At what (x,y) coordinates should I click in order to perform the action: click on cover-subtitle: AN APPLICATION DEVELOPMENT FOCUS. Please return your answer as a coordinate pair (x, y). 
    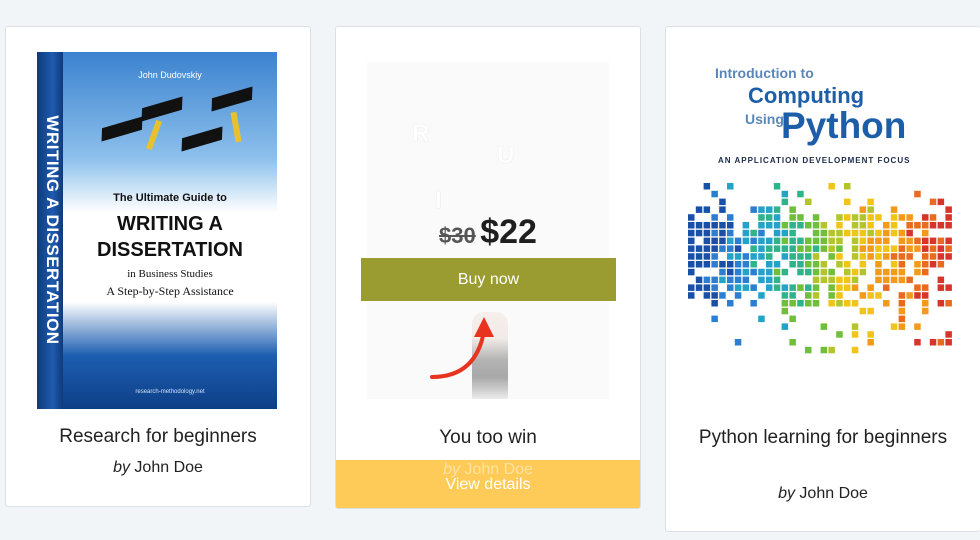
    Looking at the image, I should click on (814, 160).